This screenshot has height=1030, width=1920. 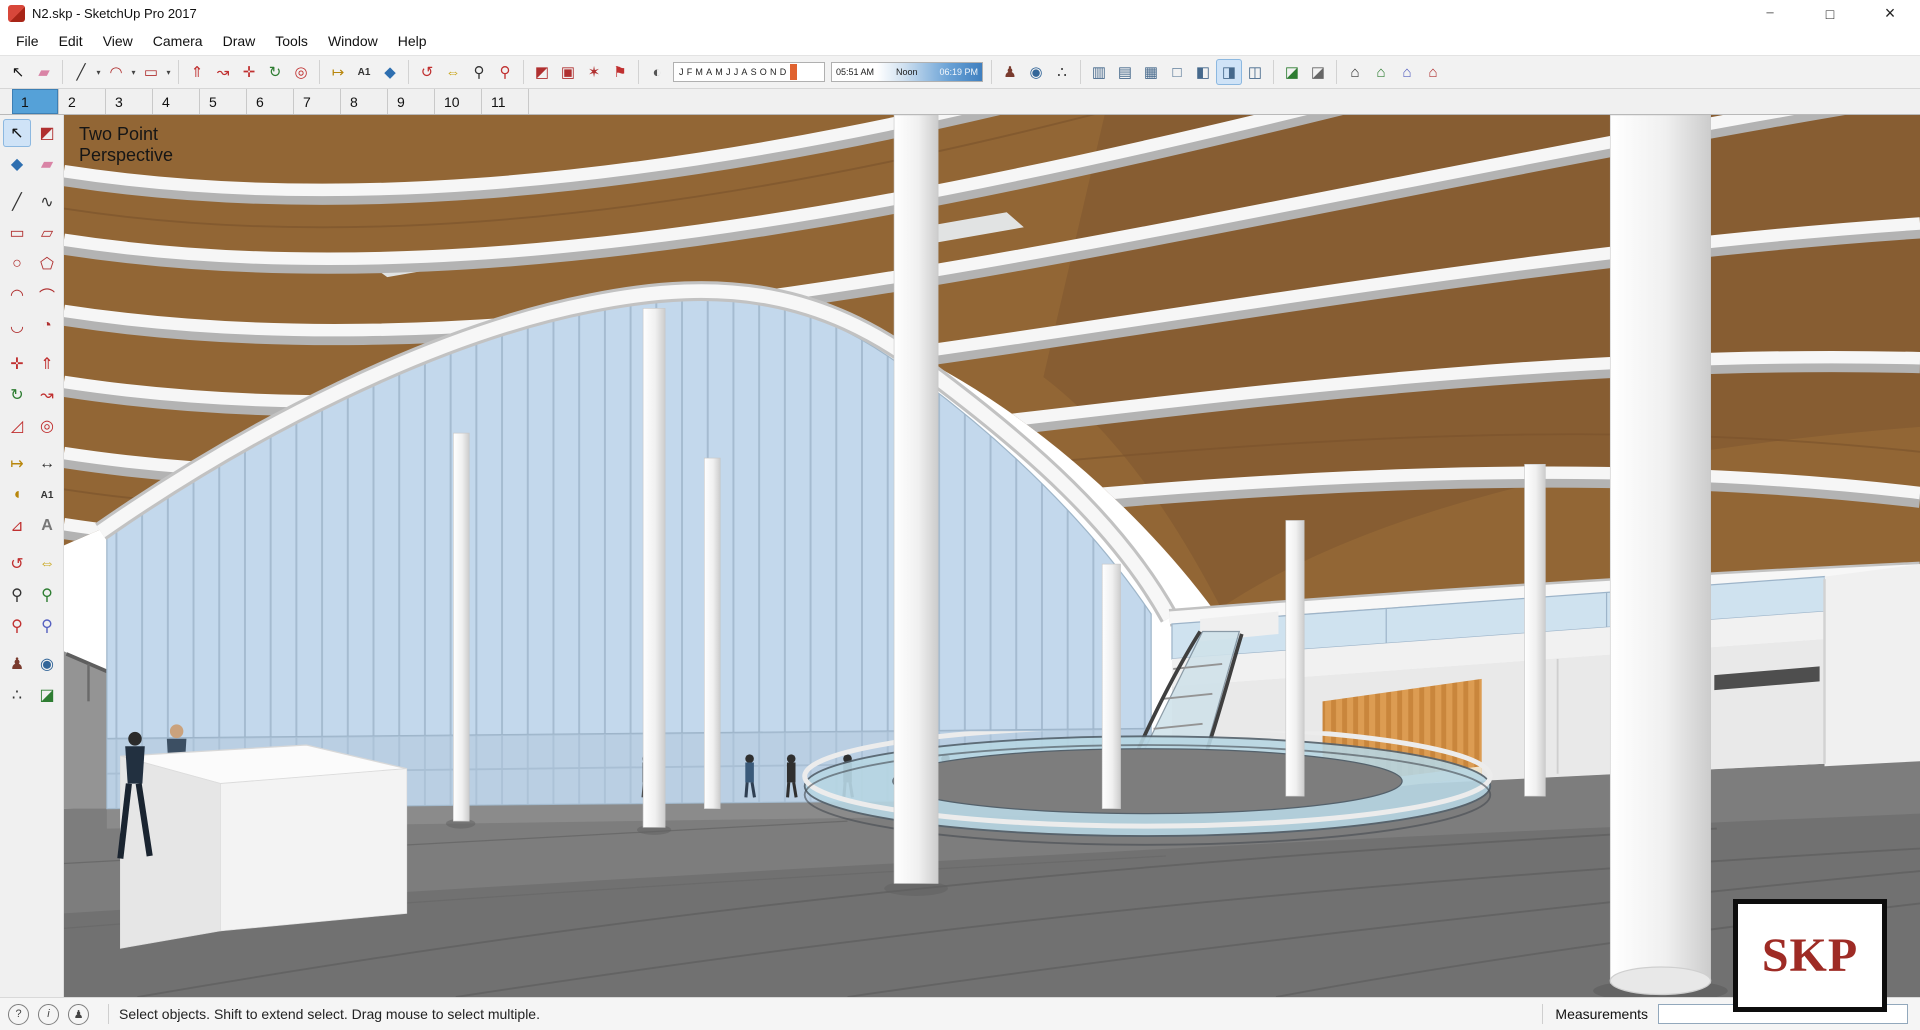 What do you see at coordinates (411, 101) in the screenshot?
I see `scene-tab-9: 9` at bounding box center [411, 101].